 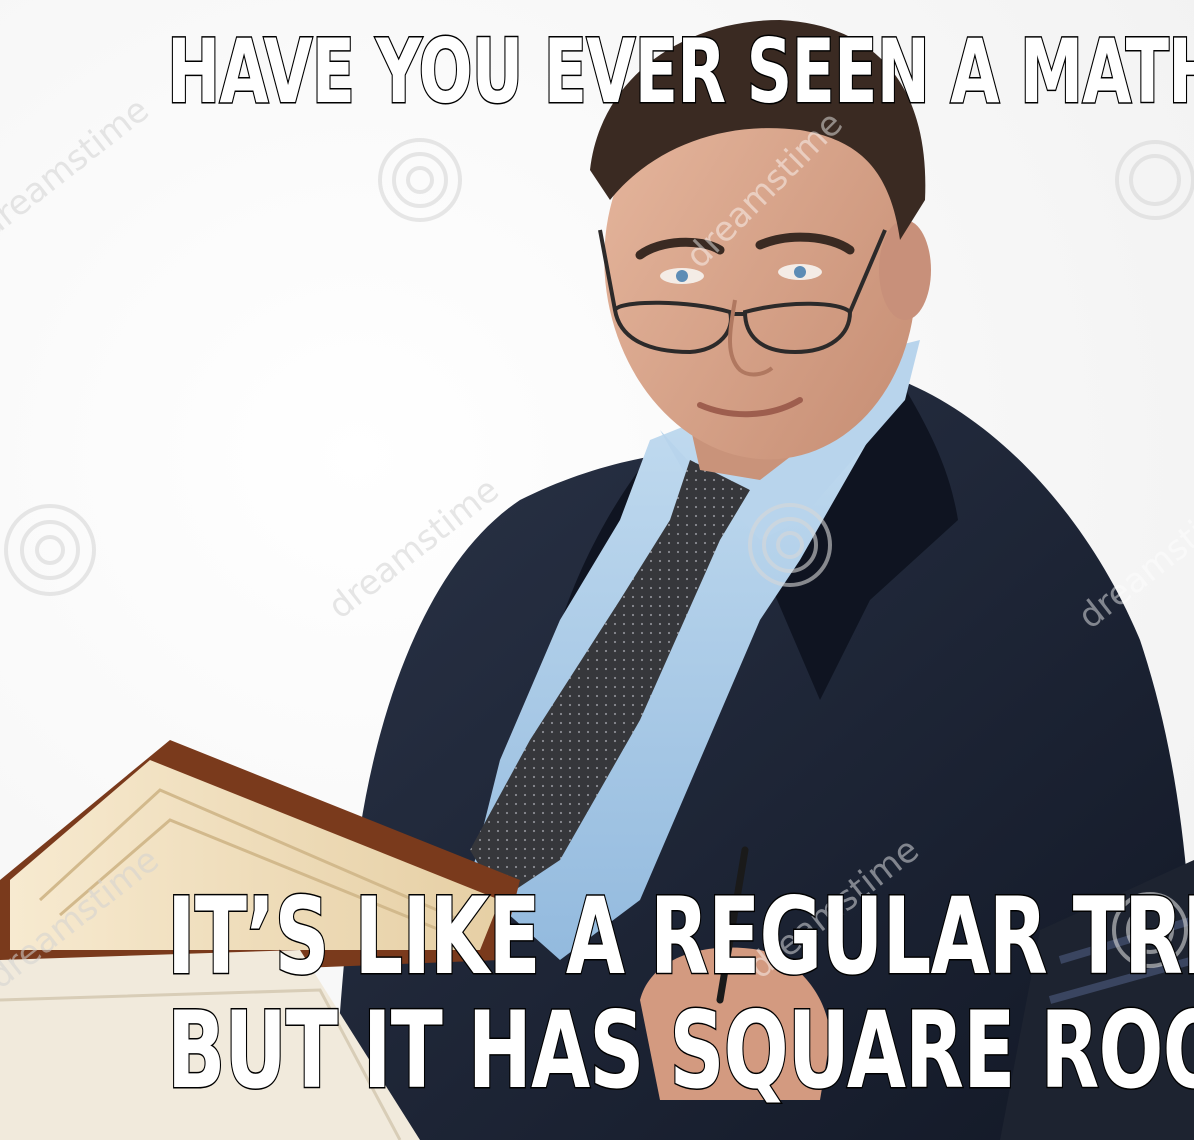 I want to click on meme-bottom-line-2: BUT IT HAS SQUARE ROOTS, so click(x=680, y=1051).